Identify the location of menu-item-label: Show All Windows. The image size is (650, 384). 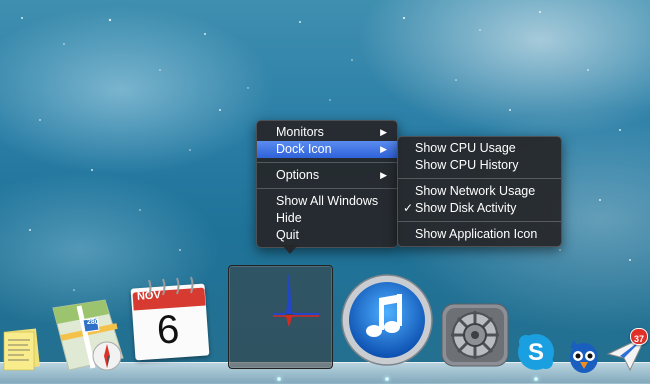
(327, 201).